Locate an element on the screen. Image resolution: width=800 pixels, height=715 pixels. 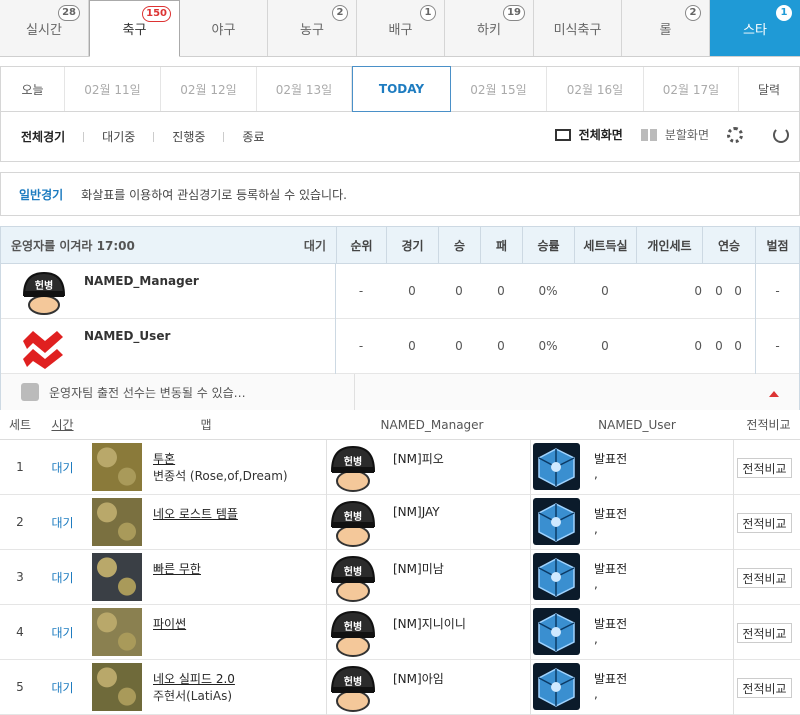
date-cell-today: TODAY is located at coordinates (401, 89).